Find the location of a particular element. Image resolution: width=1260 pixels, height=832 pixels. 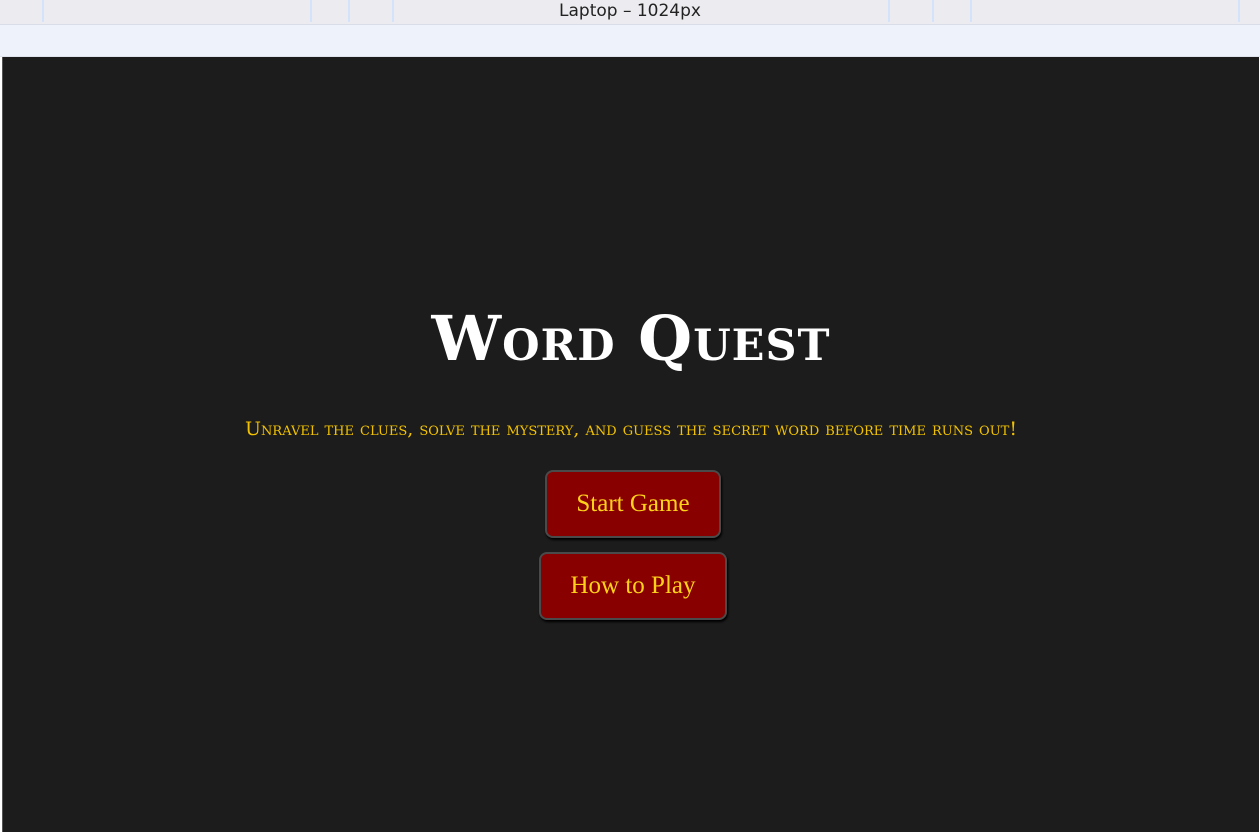

responsive-toolbar: Laptop – 1024px is located at coordinates (630, 12).